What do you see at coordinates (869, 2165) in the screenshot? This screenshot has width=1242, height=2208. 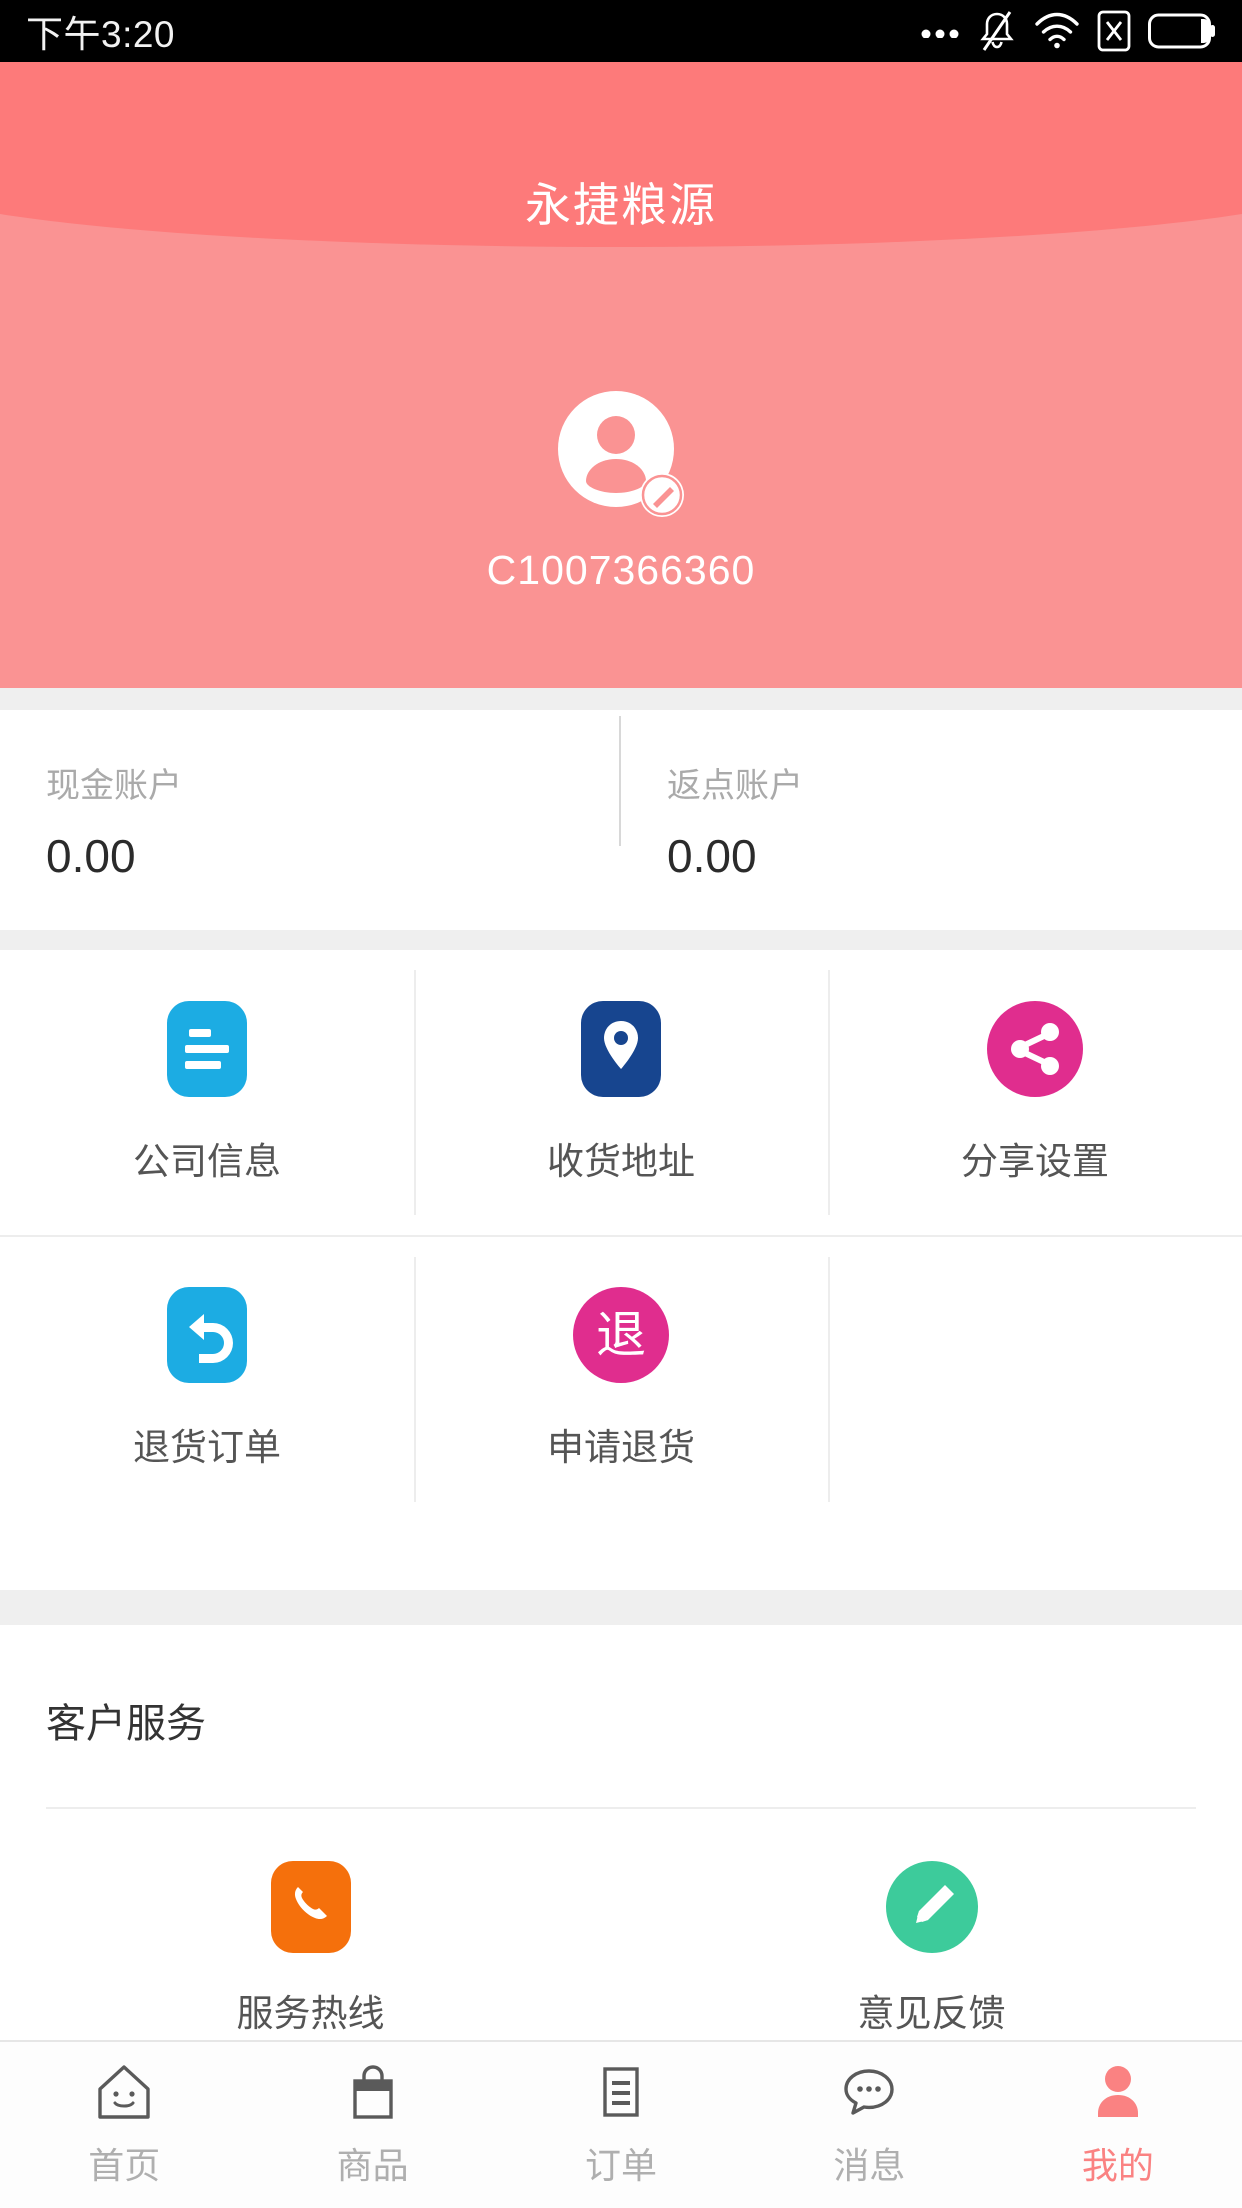 I see `tab-label: 消息` at bounding box center [869, 2165].